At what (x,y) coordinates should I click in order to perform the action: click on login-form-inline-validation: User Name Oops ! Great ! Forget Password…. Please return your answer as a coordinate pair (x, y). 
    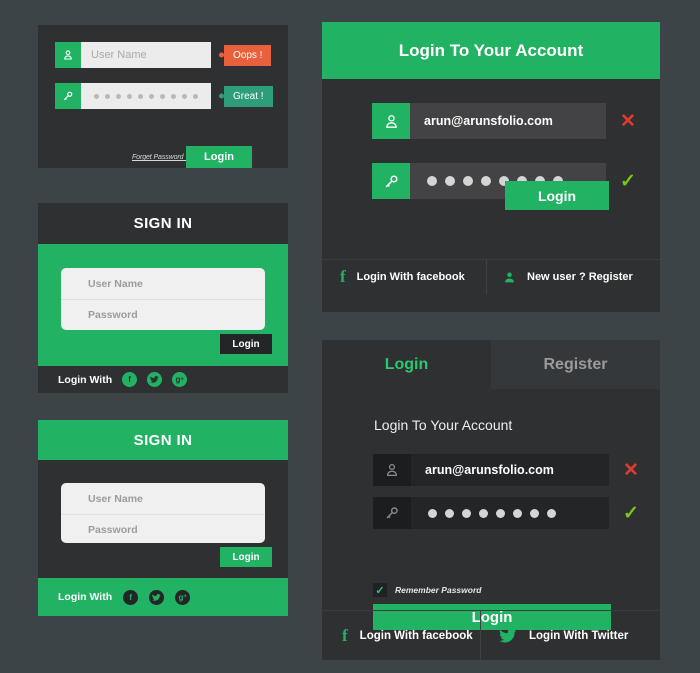
    Looking at the image, I should click on (163, 96).